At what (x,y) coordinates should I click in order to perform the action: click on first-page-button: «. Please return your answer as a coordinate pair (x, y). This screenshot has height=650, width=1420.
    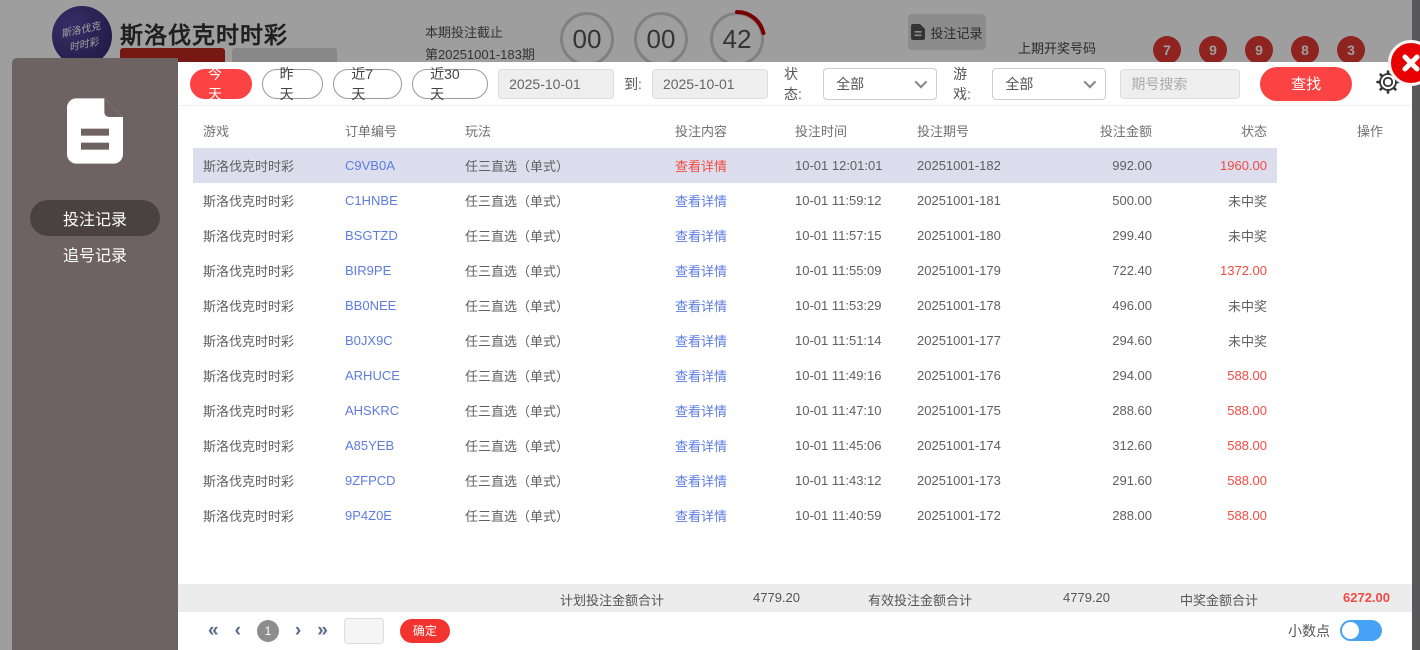
    Looking at the image, I should click on (213, 631).